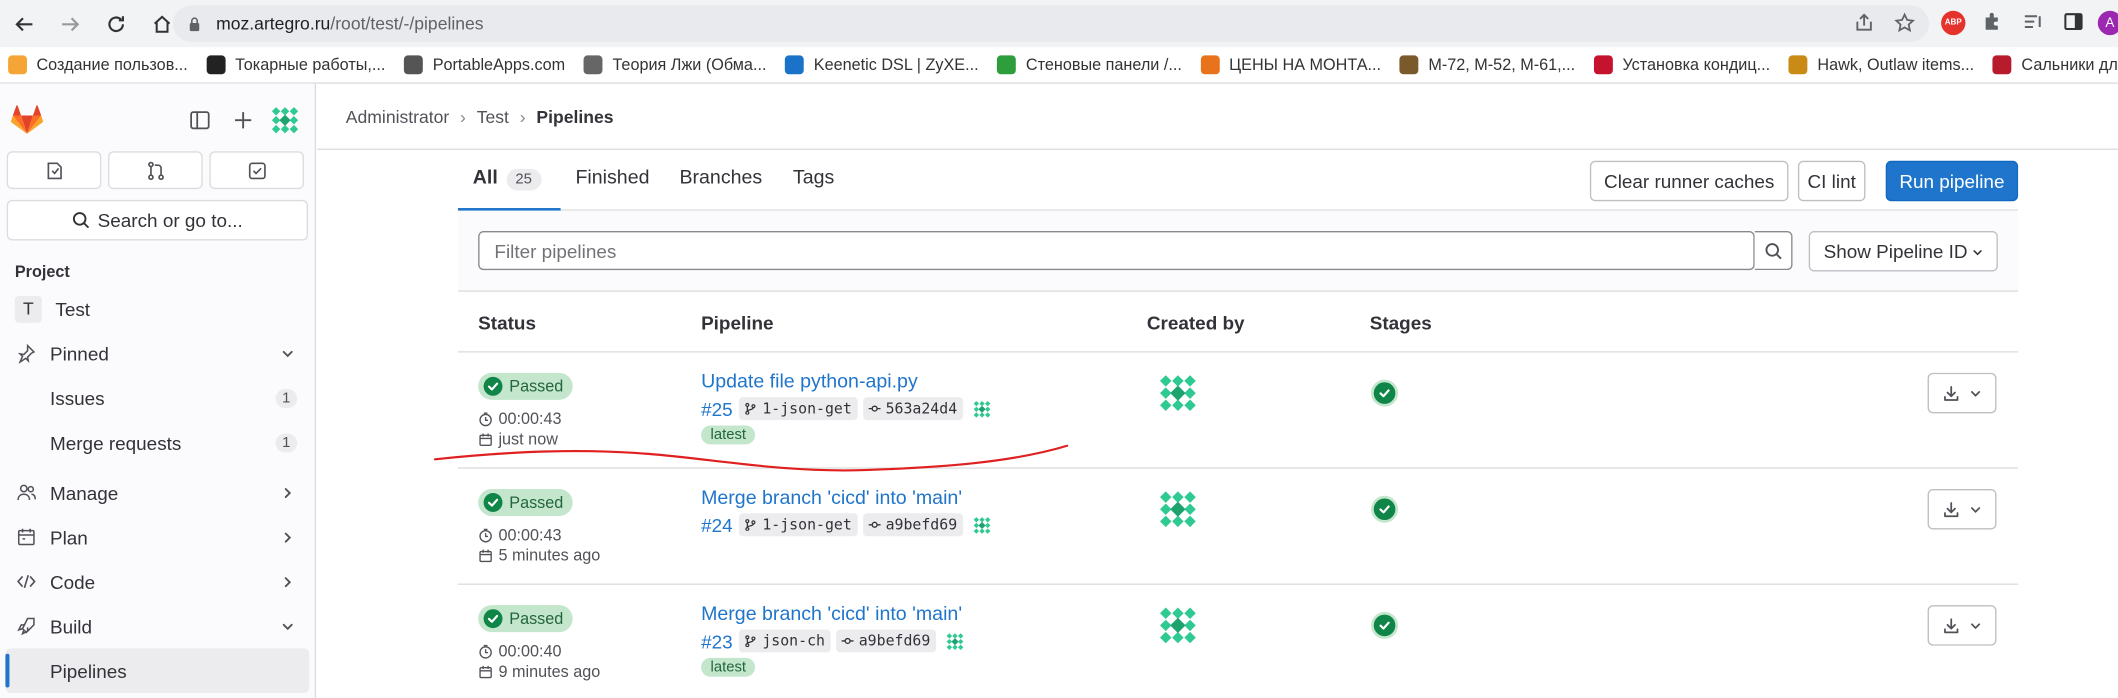  I want to click on pipeline-id-link: #23, so click(717, 641).